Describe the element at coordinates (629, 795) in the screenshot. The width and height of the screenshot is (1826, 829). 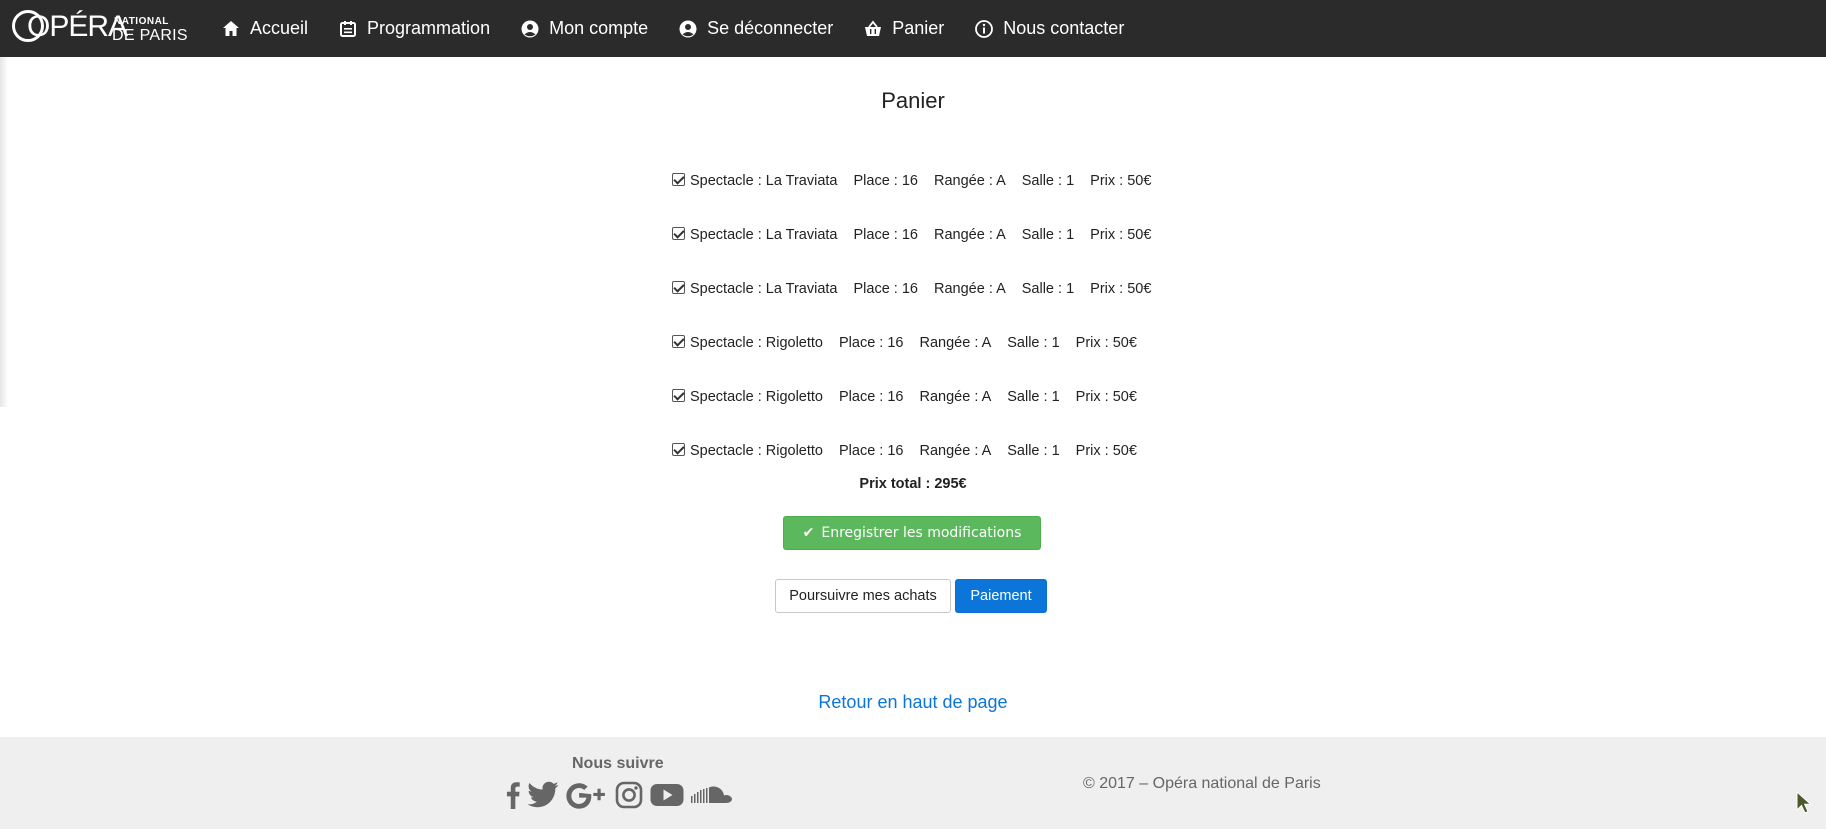
I see `instagram-icon` at that location.